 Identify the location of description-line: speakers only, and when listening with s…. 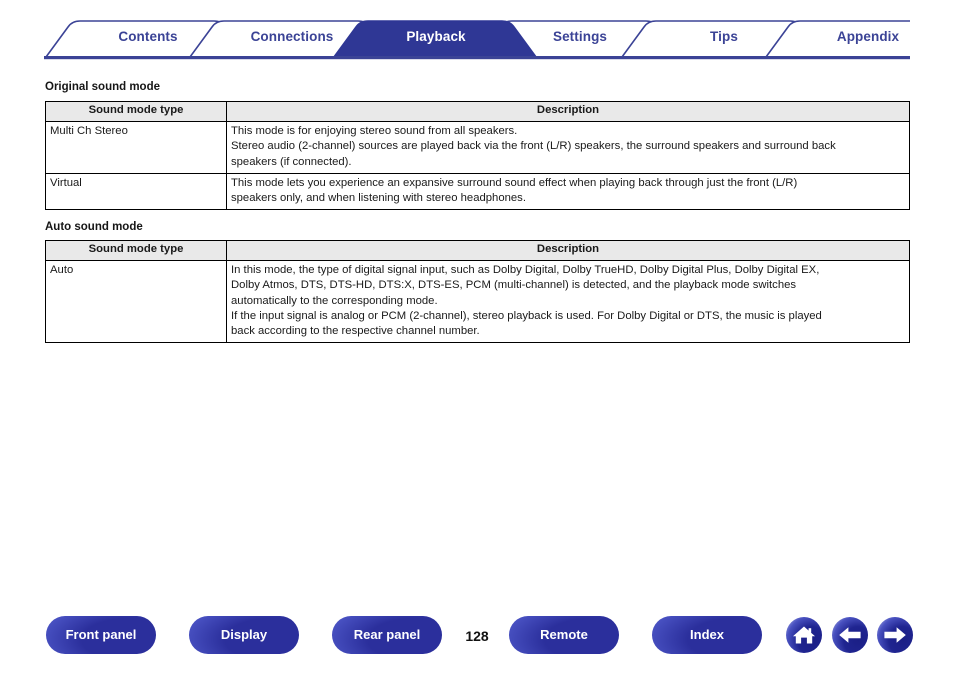
(378, 198).